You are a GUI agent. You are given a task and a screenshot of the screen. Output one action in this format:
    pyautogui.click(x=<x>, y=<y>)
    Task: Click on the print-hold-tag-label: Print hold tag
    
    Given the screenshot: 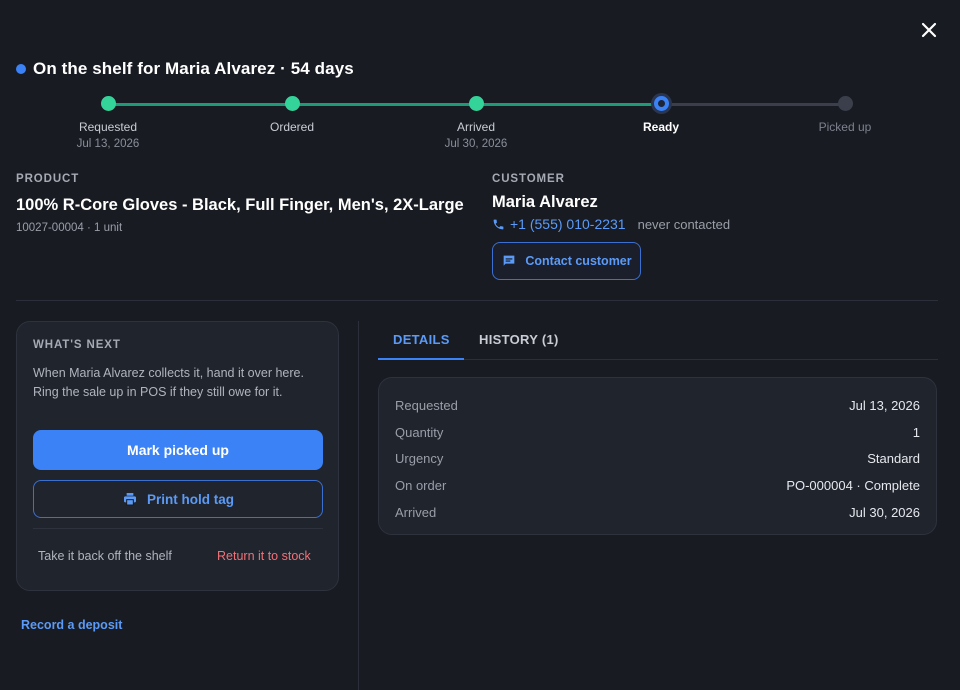 What is the action you would take?
    pyautogui.click(x=190, y=499)
    